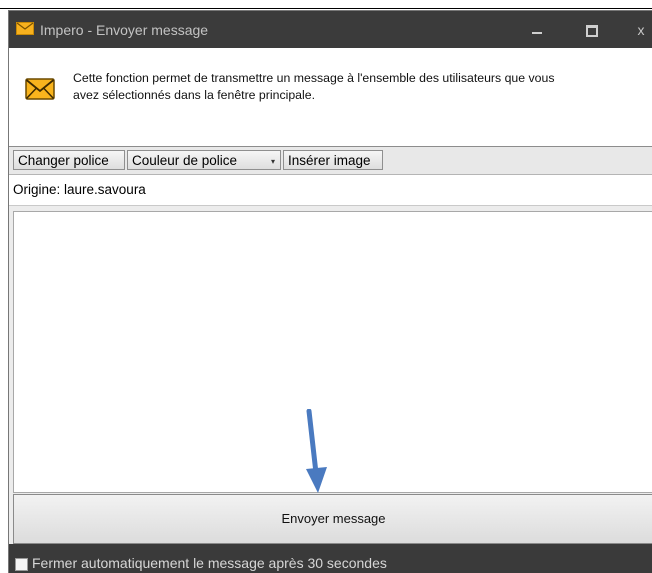 This screenshot has height=573, width=652. Describe the element at coordinates (330, 29) in the screenshot. I see `title-bar: Impero - Envoyer message x` at that location.